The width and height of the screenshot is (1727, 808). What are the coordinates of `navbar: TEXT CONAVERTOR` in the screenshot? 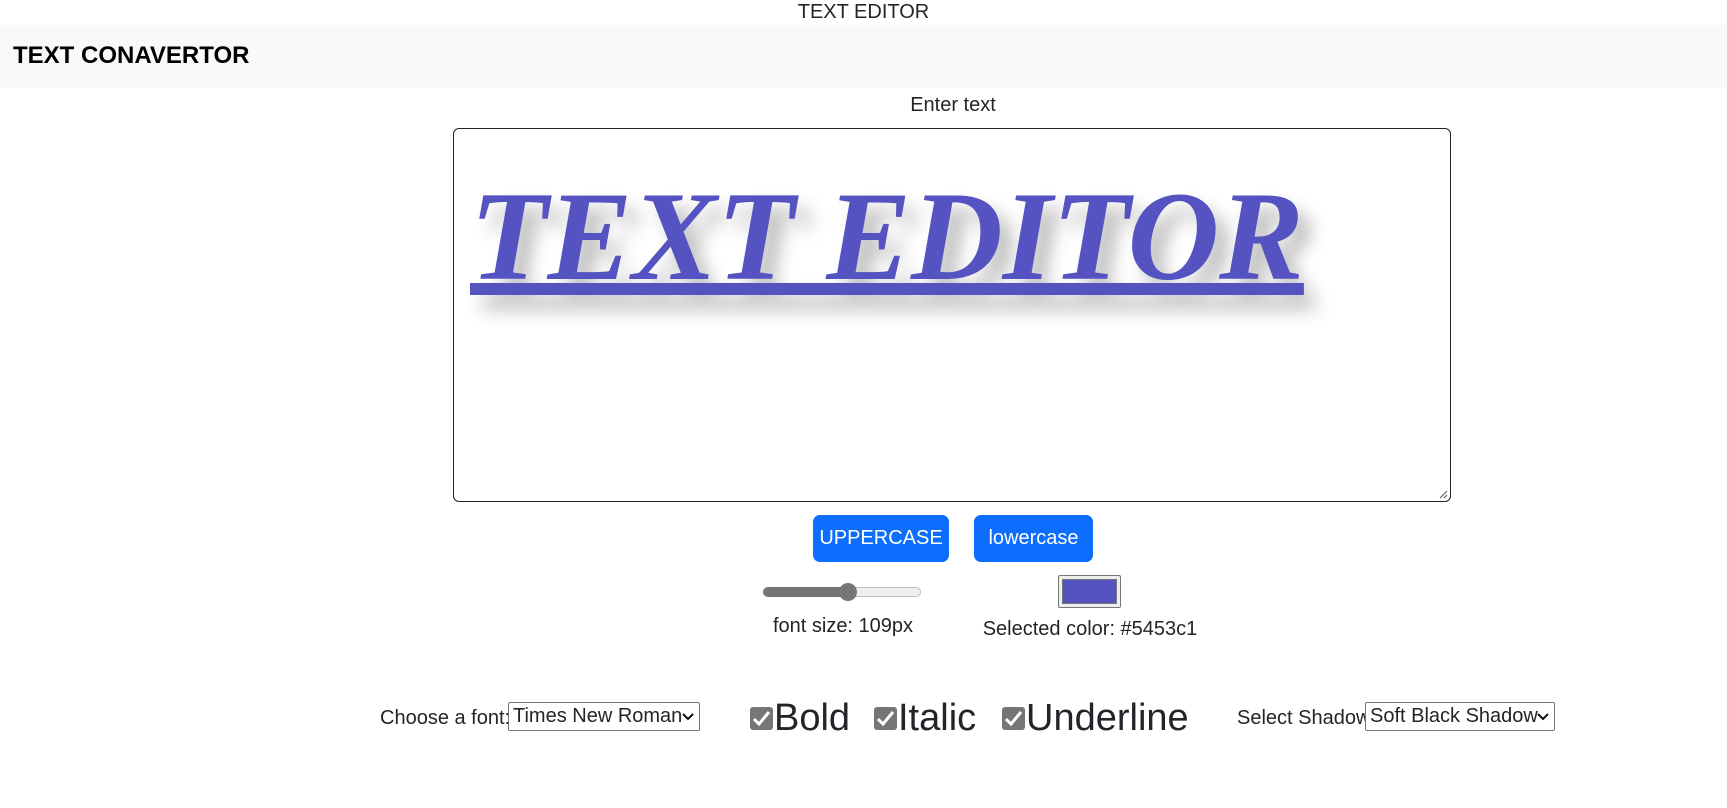 It's located at (863, 56).